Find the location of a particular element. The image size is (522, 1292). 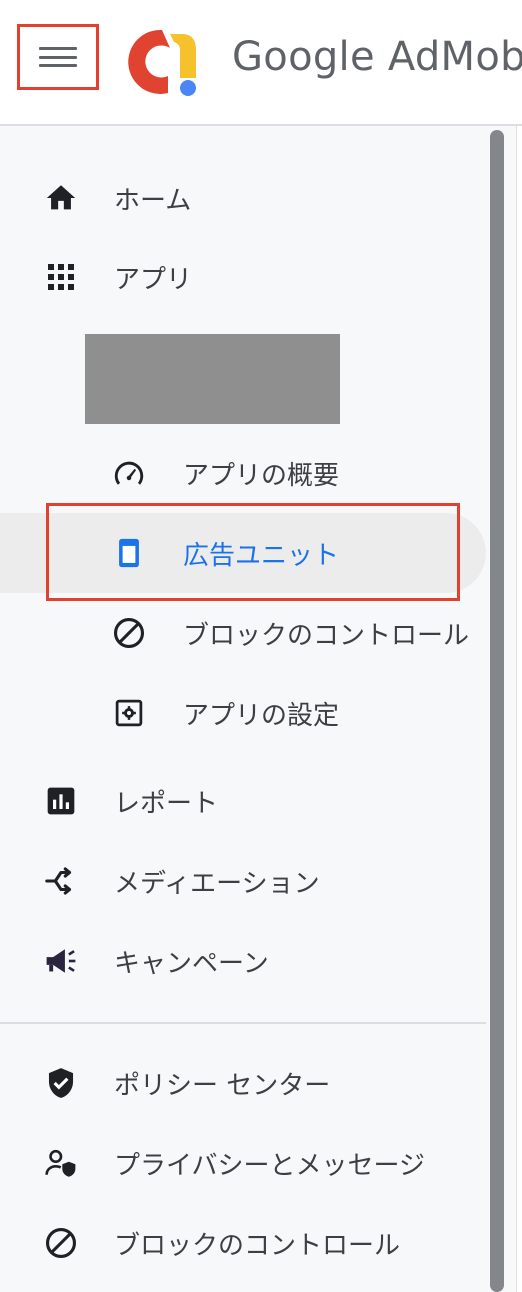

sidebar-item-label: メディエーション is located at coordinates (217, 883).